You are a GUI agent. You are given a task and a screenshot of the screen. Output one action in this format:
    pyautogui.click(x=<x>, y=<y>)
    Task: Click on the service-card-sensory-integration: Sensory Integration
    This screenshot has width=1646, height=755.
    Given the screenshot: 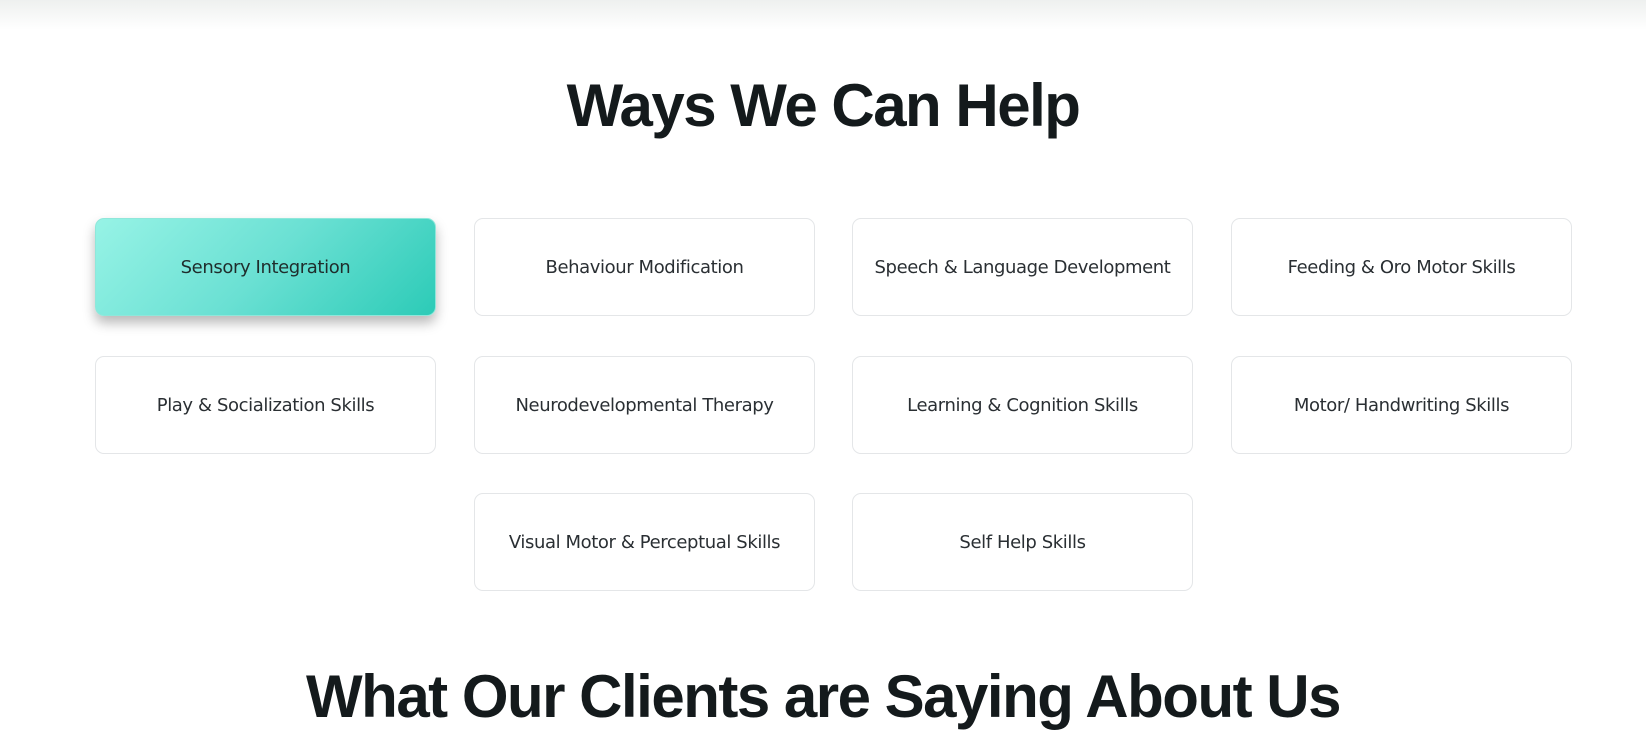 What is the action you would take?
    pyautogui.click(x=265, y=267)
    